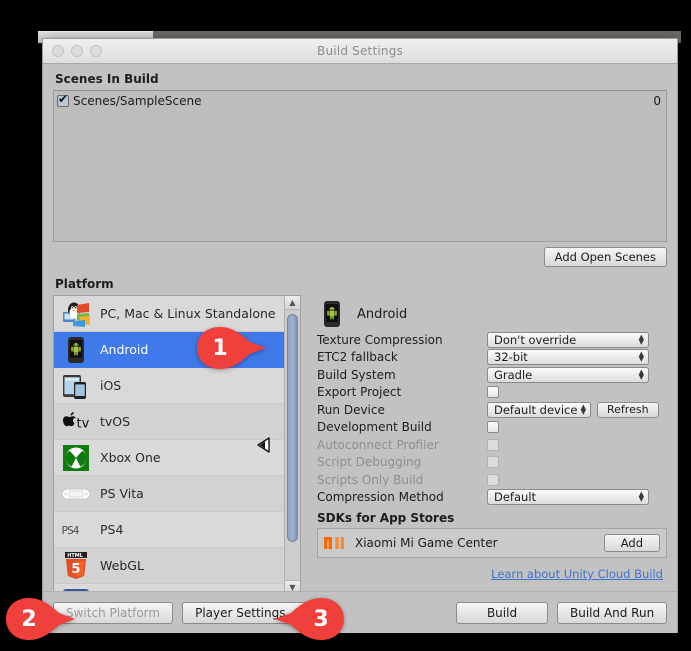  Describe the element at coordinates (188, 313) in the screenshot. I see `platform-item-label: PC, Mac & Linux Standalone` at that location.